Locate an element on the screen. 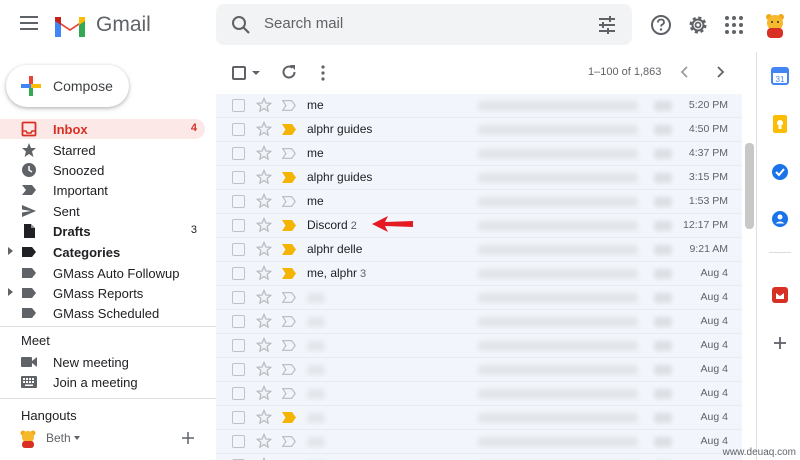 Image resolution: width=800 pixels, height=460 pixels. tasks-icon is located at coordinates (780, 172).